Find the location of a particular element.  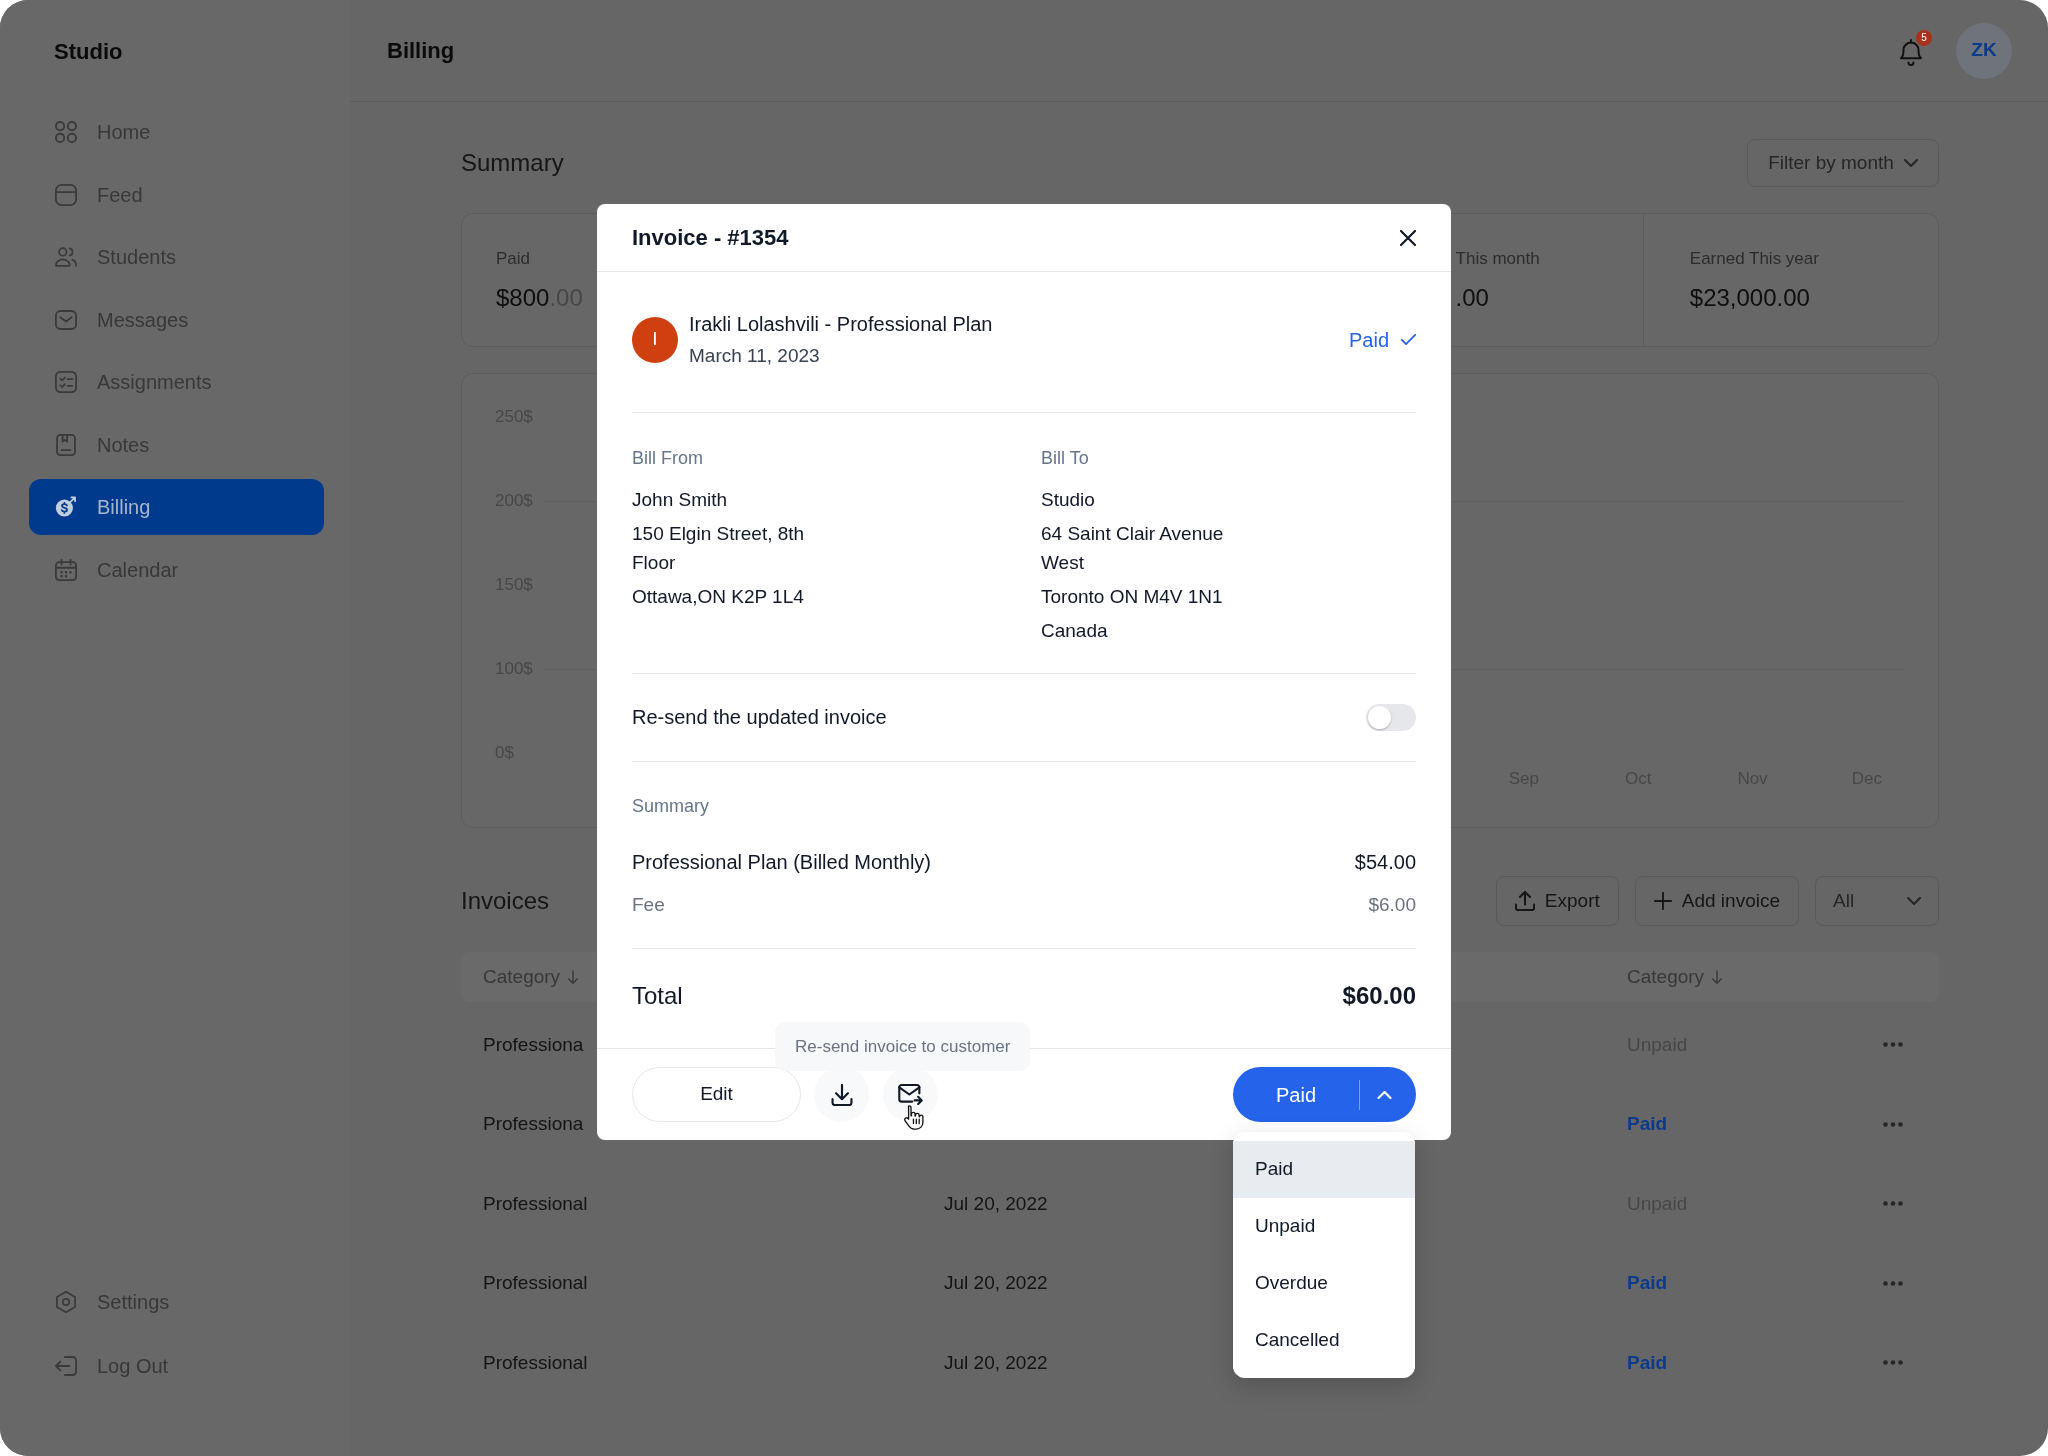

brand-name: Studio is located at coordinates (88, 51).